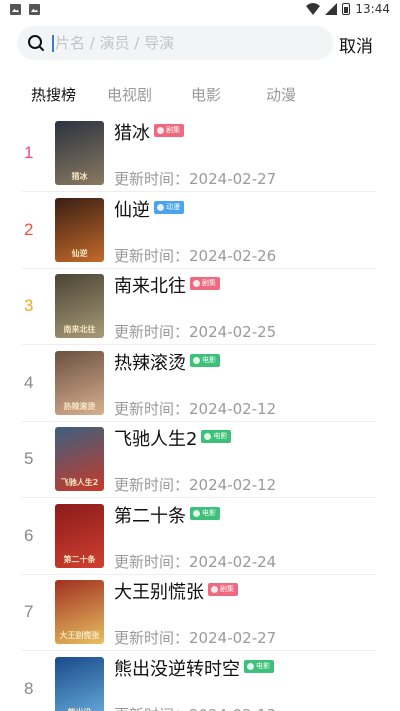  I want to click on cancel-button: 取消, so click(356, 44).